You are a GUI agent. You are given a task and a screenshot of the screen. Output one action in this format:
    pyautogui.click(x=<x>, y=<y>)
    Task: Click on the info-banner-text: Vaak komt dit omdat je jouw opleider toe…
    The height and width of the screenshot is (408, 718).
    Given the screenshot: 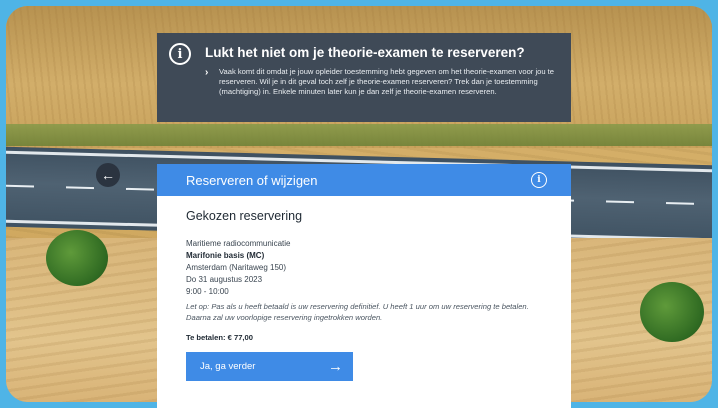 What is the action you would take?
    pyautogui.click(x=387, y=81)
    